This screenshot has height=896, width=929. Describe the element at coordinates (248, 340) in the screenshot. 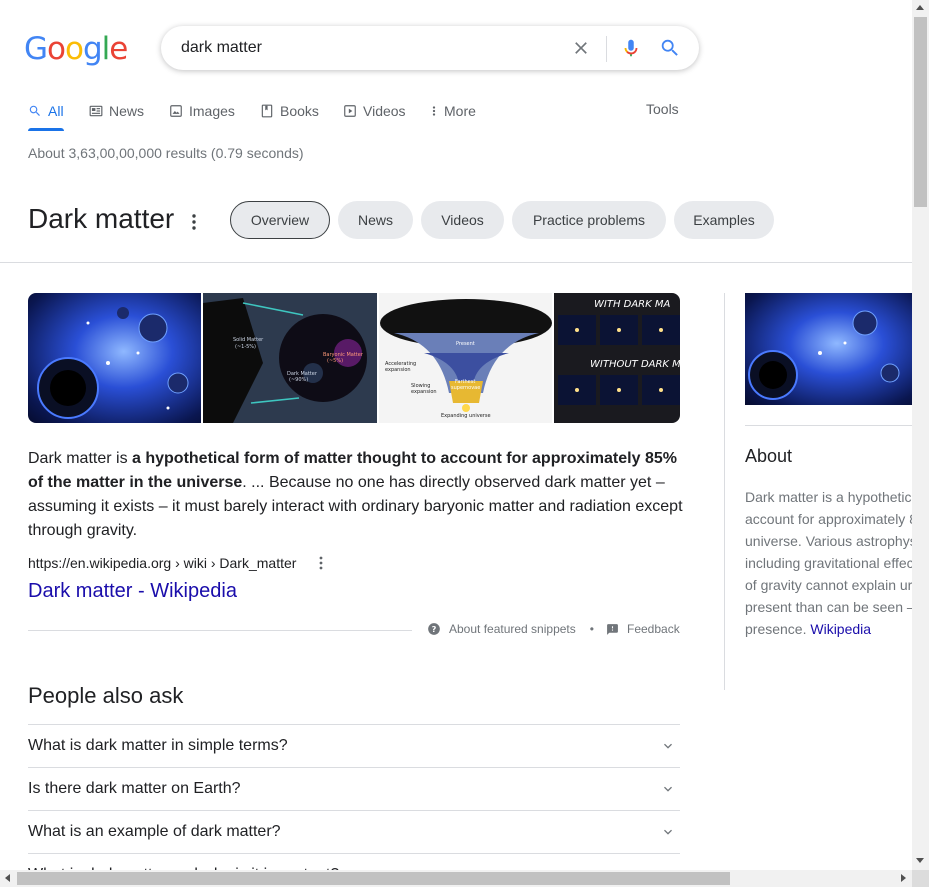

I see `svg-text: Solid Matter` at that location.